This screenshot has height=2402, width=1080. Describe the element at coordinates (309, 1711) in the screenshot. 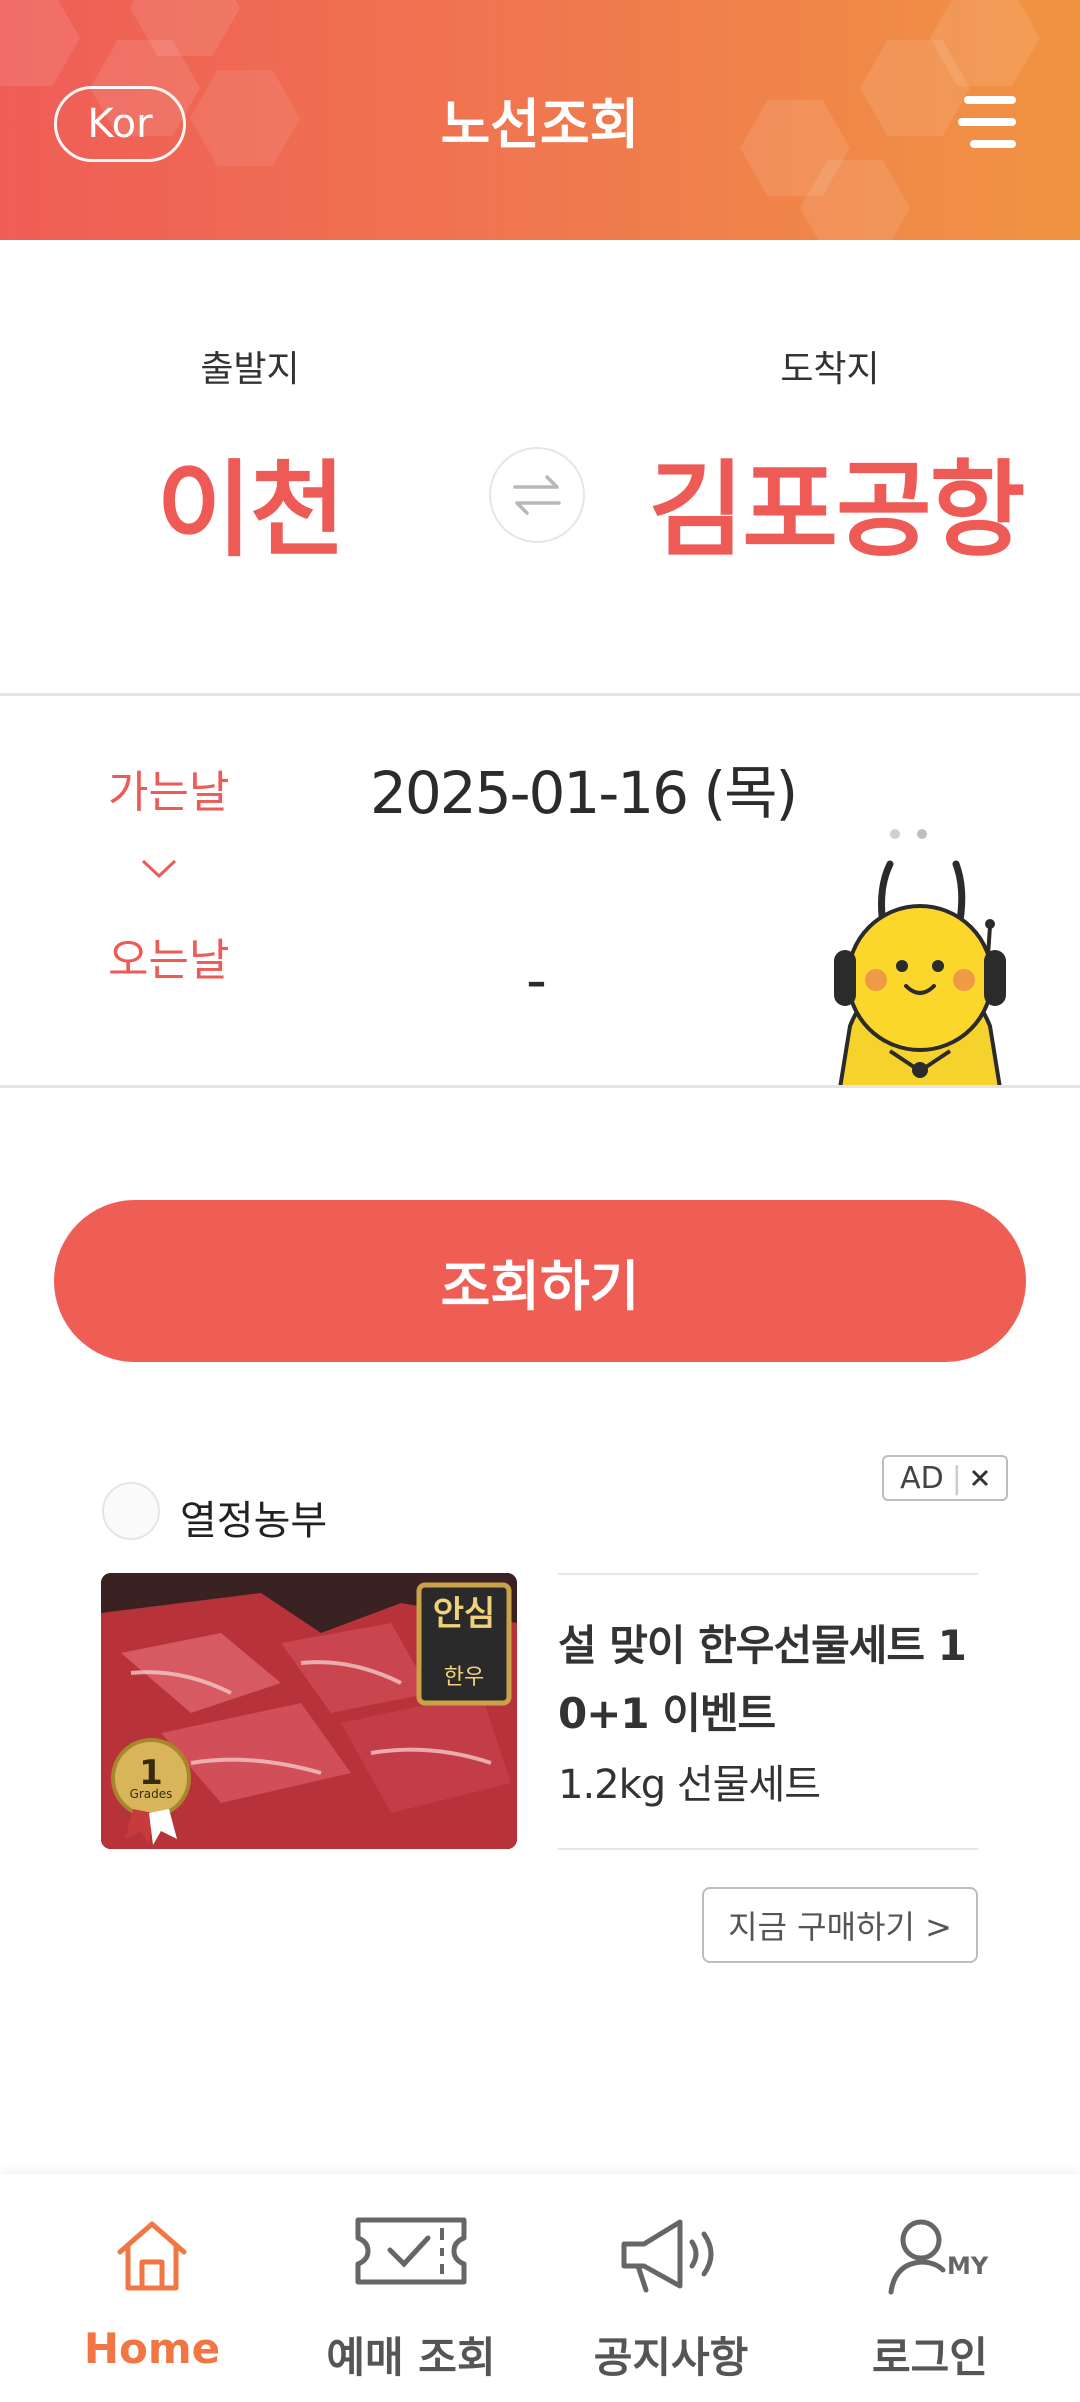

I see `ad-product-image: 안심 한우 1 Grades` at that location.